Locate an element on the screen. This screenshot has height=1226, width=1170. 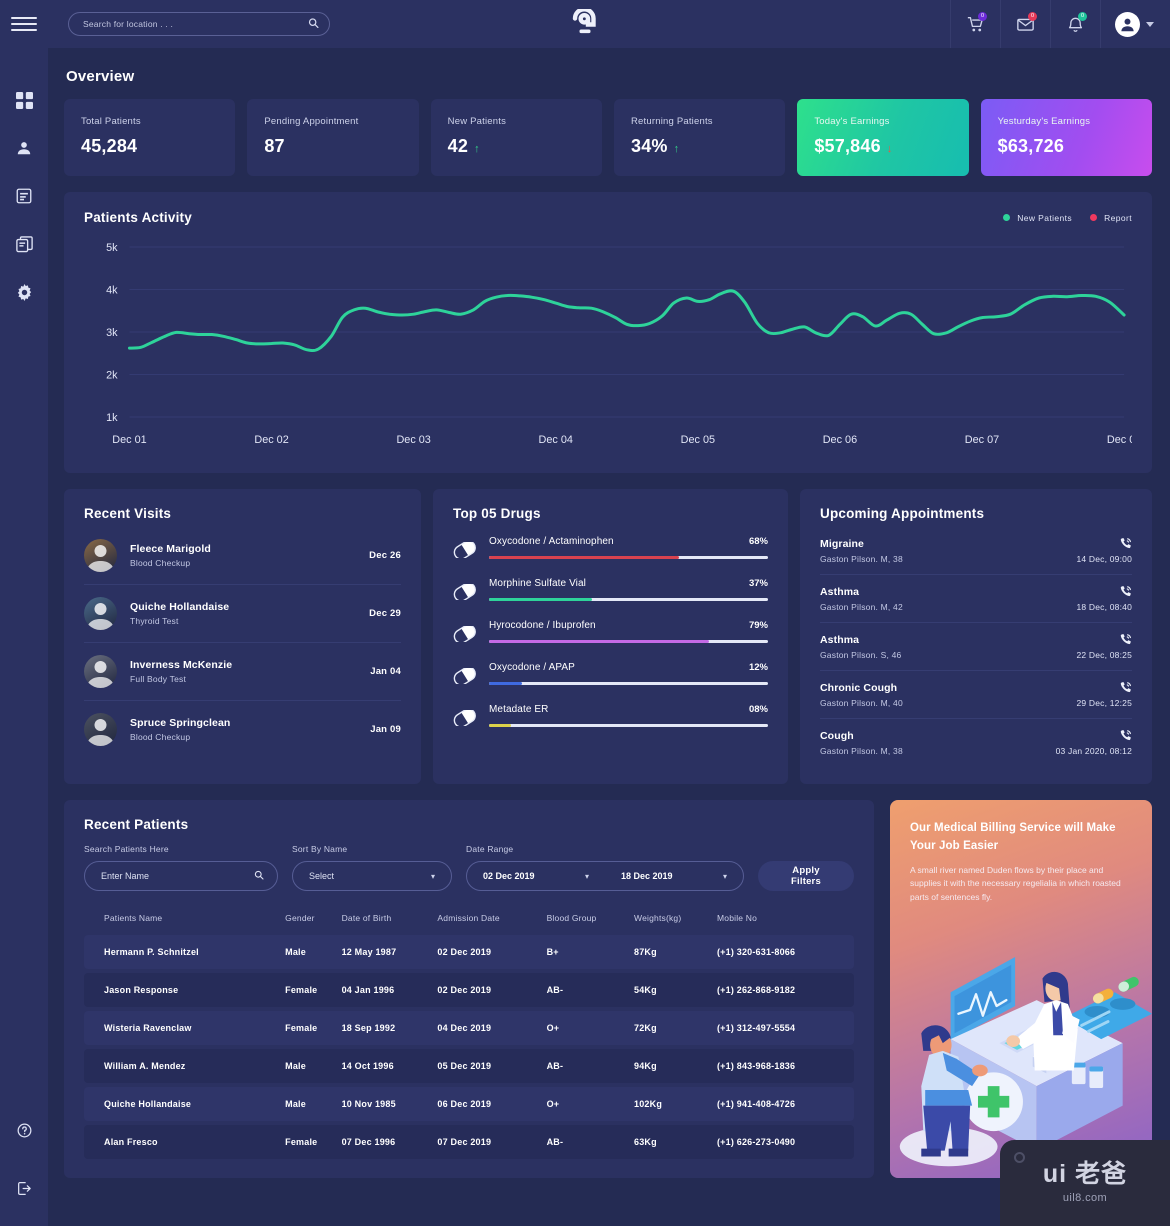
notifications-button: 0 is located at coordinates (1075, 24).